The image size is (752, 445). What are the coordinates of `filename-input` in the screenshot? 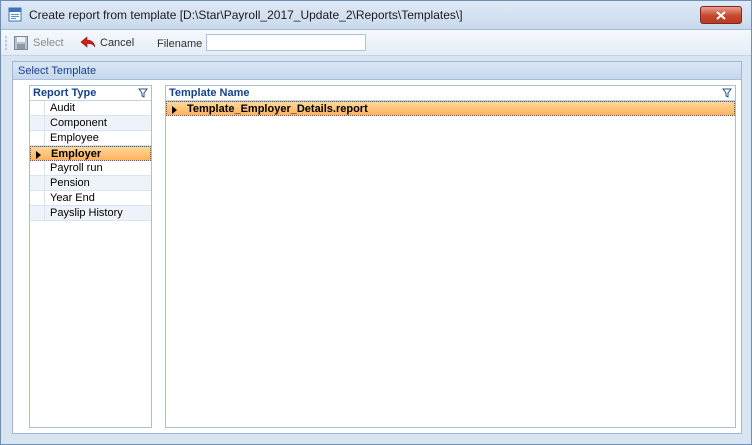 It's located at (286, 42).